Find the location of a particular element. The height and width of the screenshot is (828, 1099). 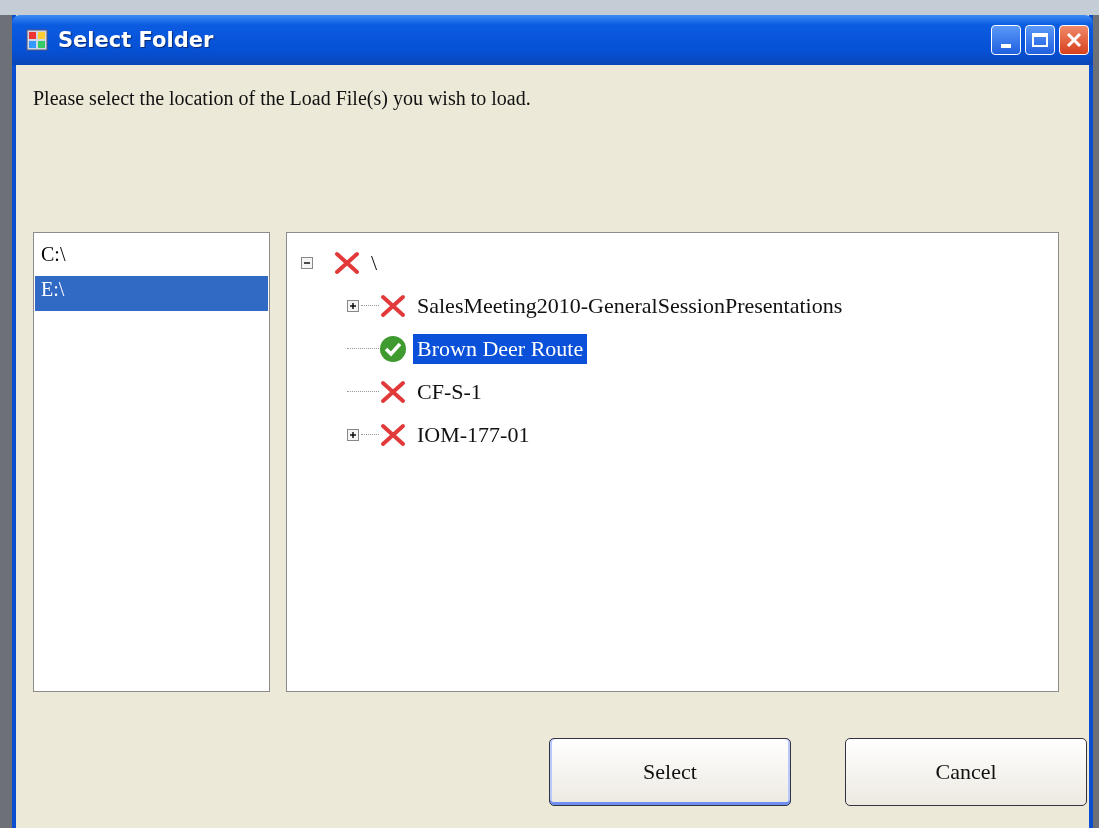

tree-item: CF-S-1 is located at coordinates (449, 391).